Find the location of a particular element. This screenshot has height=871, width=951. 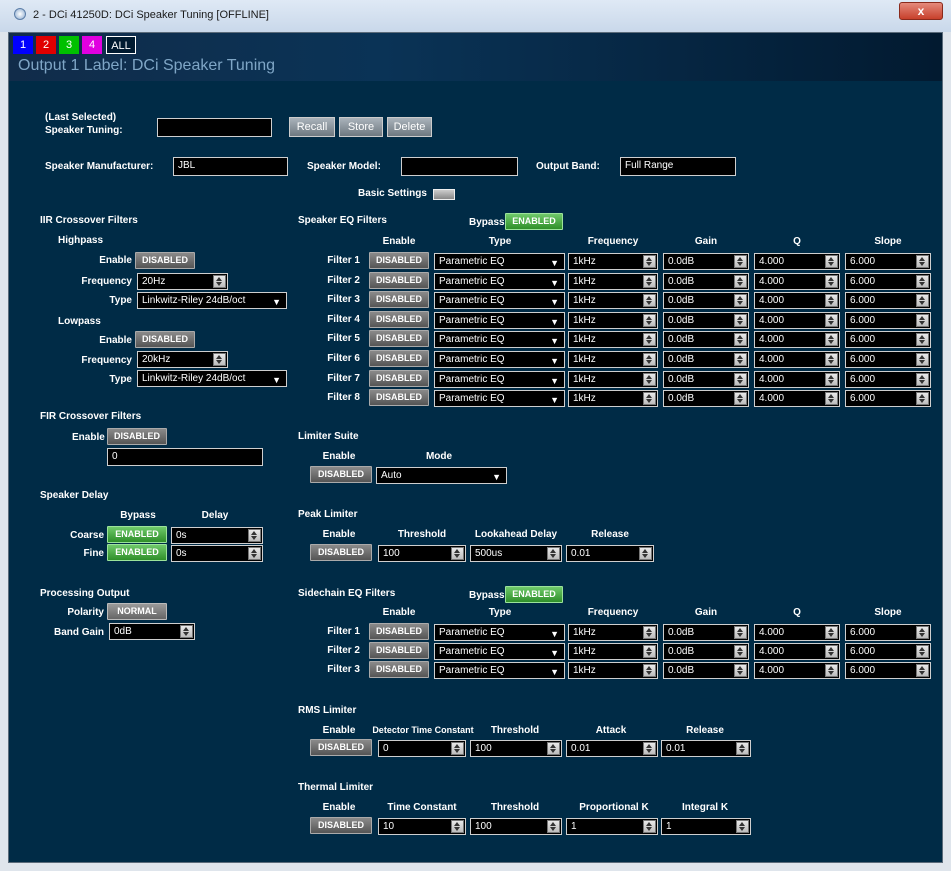

fine-bypass-button: ENABLED is located at coordinates (137, 552).